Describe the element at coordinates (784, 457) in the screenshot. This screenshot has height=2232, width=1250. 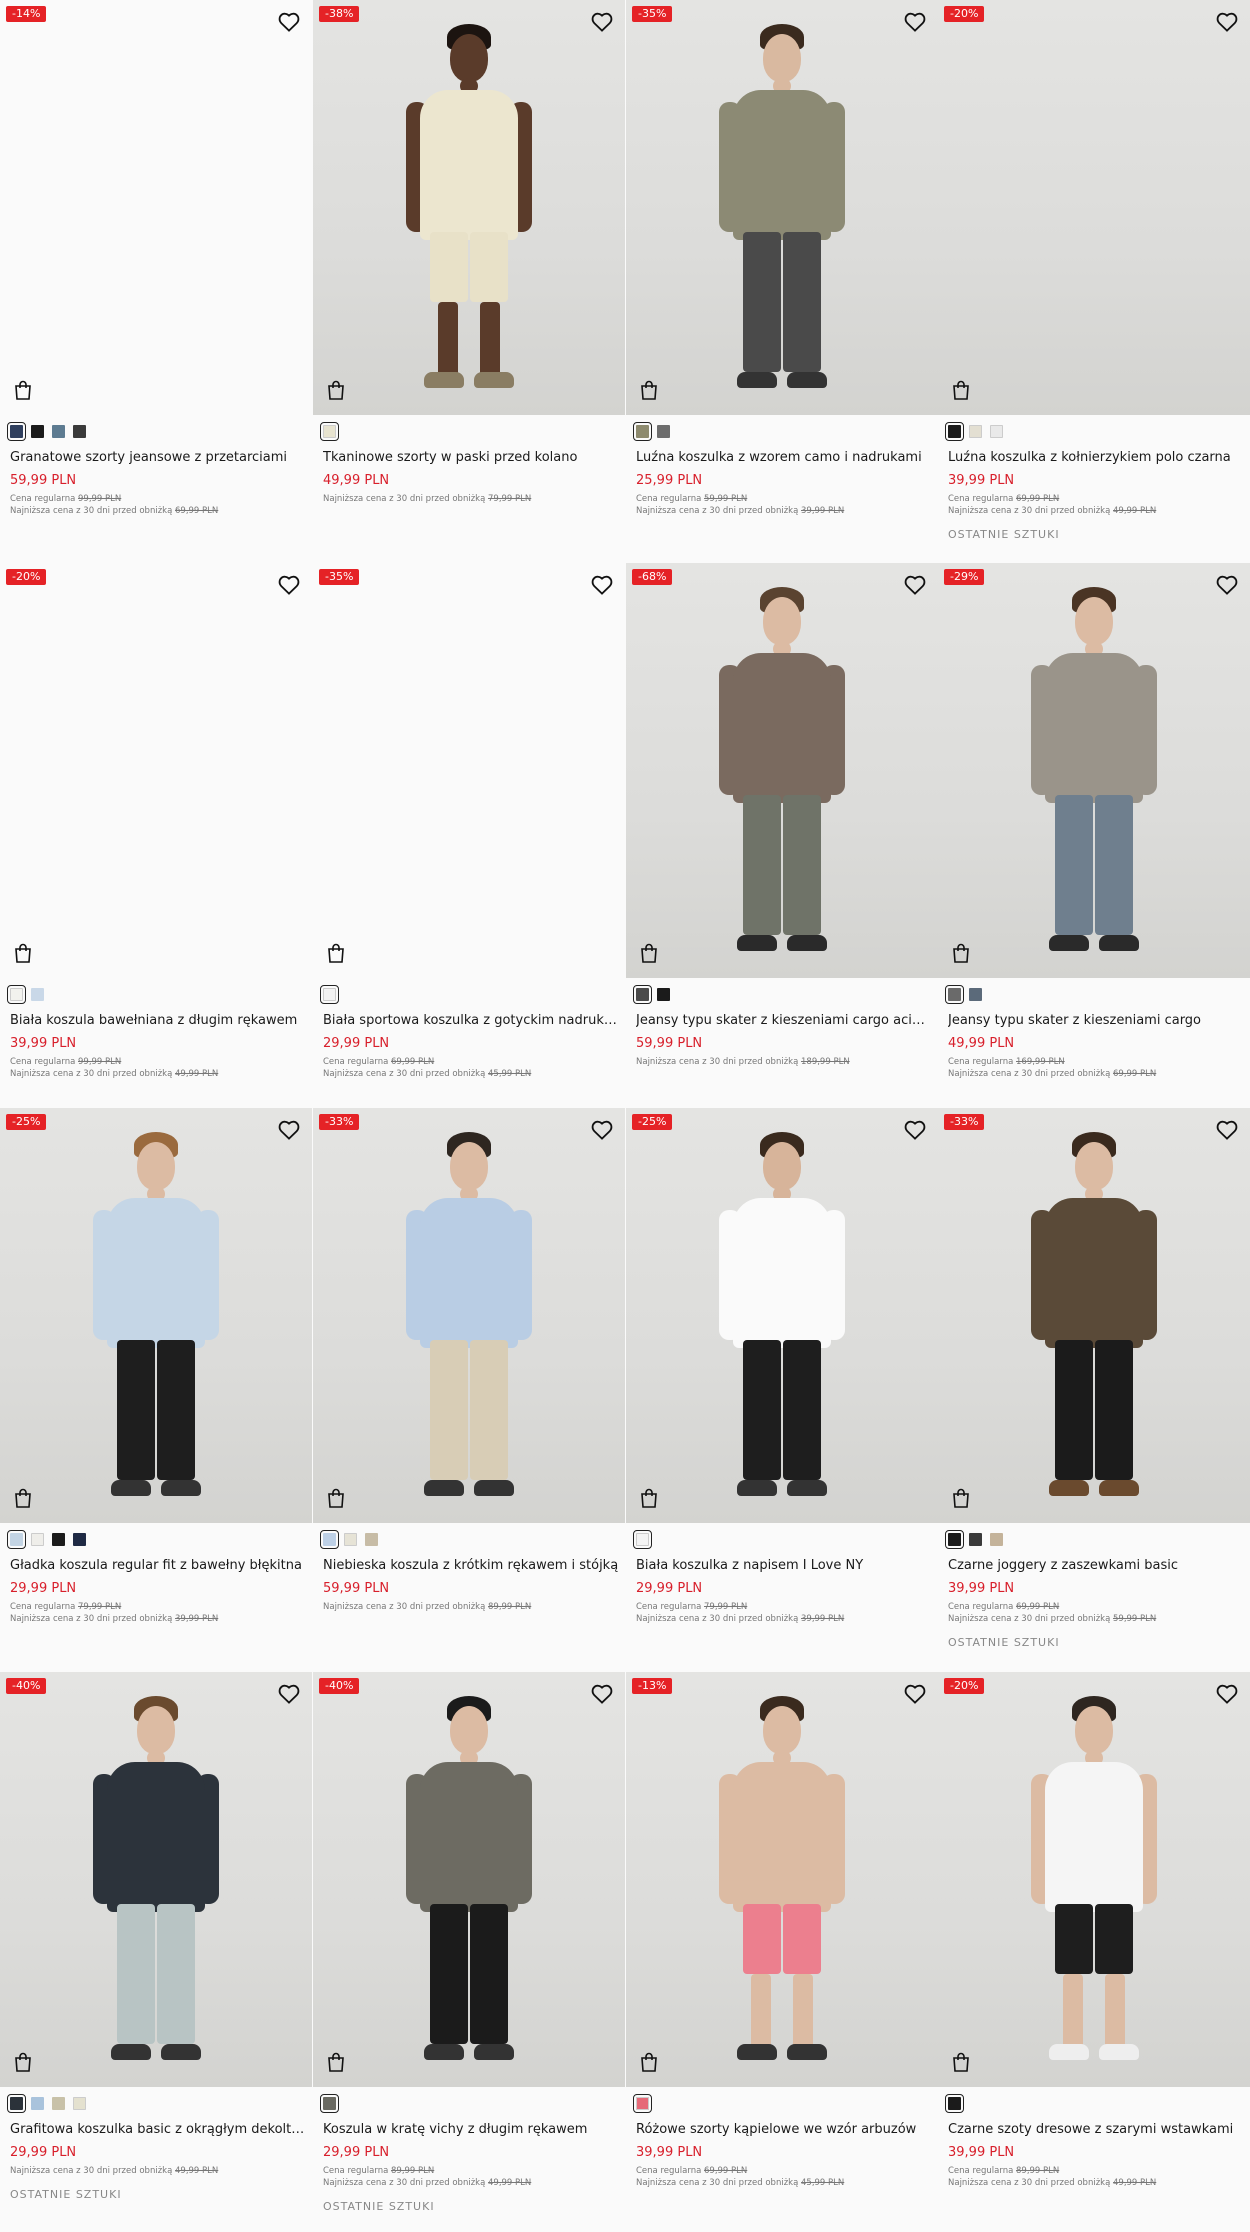
I see `product-name: Luźna koszulka z wzorem camo i nadrukami` at that location.